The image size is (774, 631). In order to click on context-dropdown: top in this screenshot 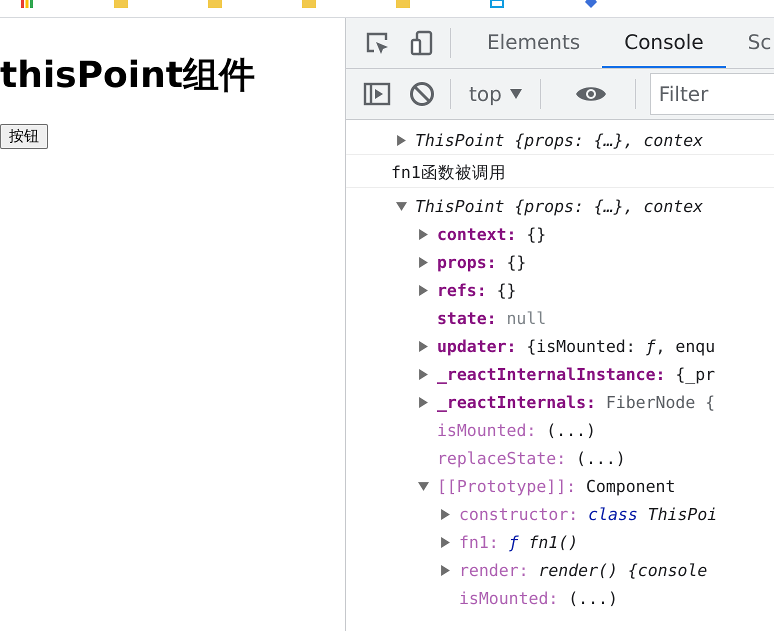, I will do `click(495, 94)`.